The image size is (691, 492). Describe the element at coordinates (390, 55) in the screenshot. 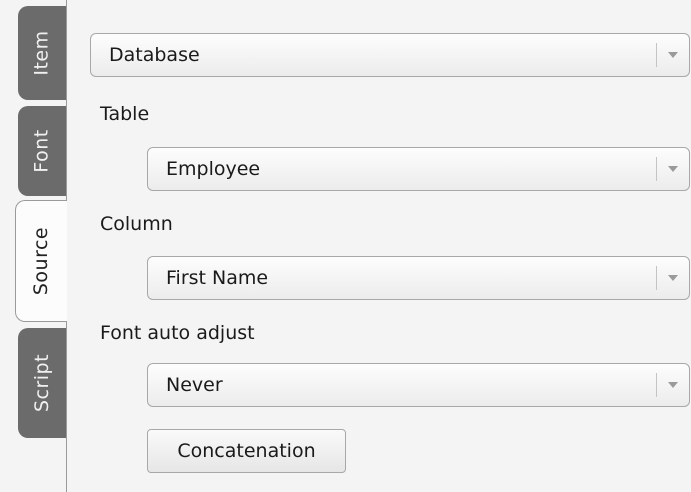

I see `source-type-dropdown: Database` at that location.